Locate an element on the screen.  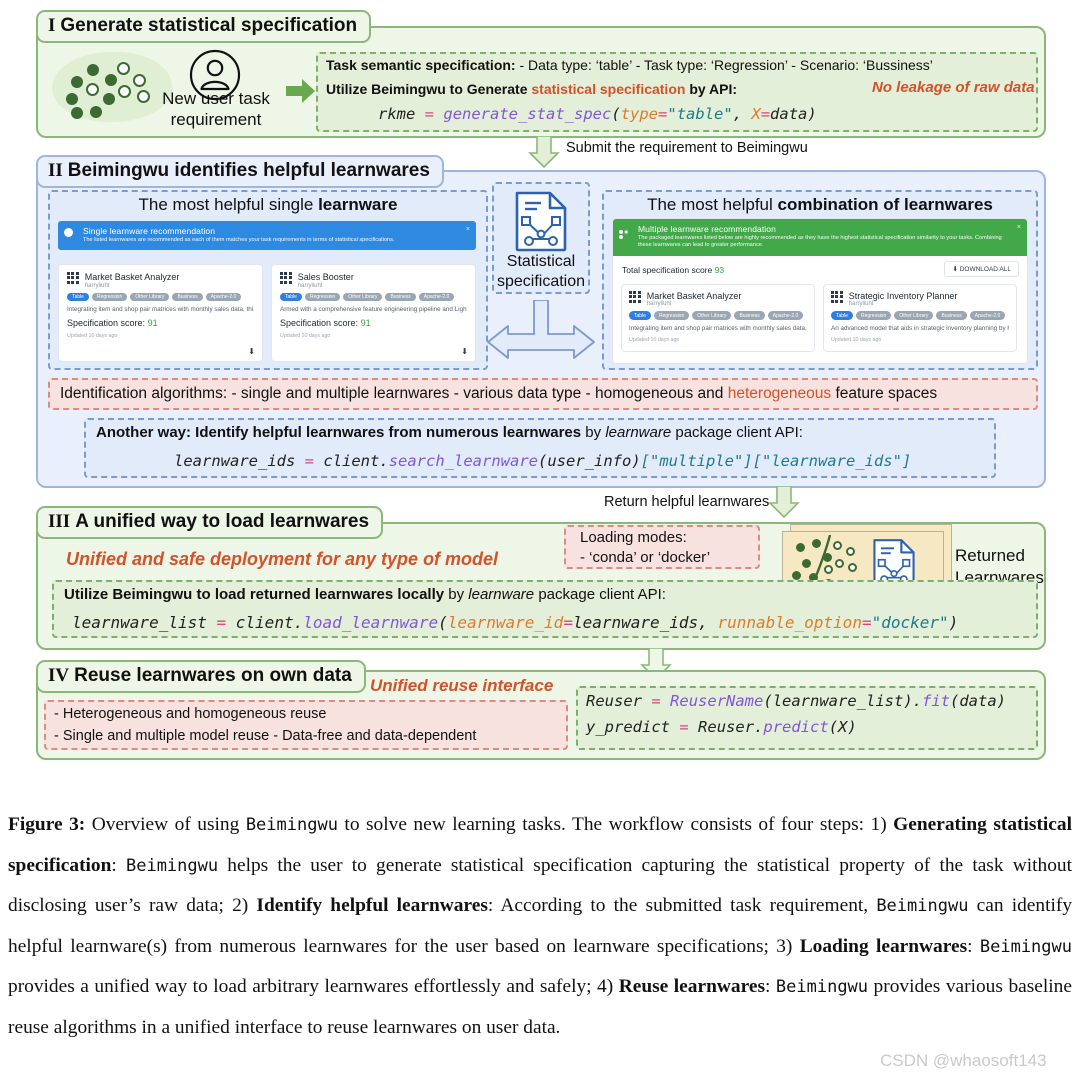
watermark: CSDN @whaosoft143 is located at coordinates (963, 1060).